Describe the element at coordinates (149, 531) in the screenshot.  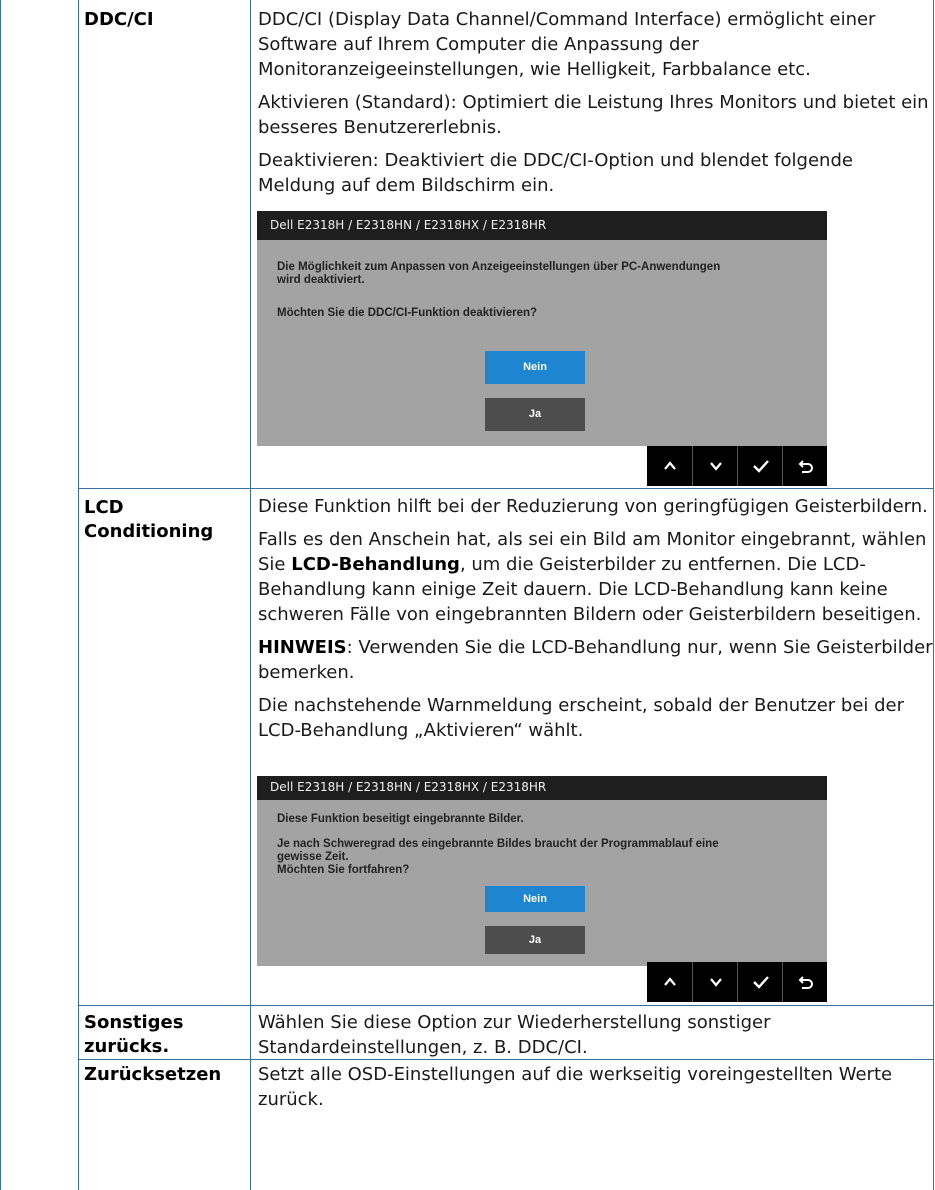
I see `label-line: Conditioning` at that location.